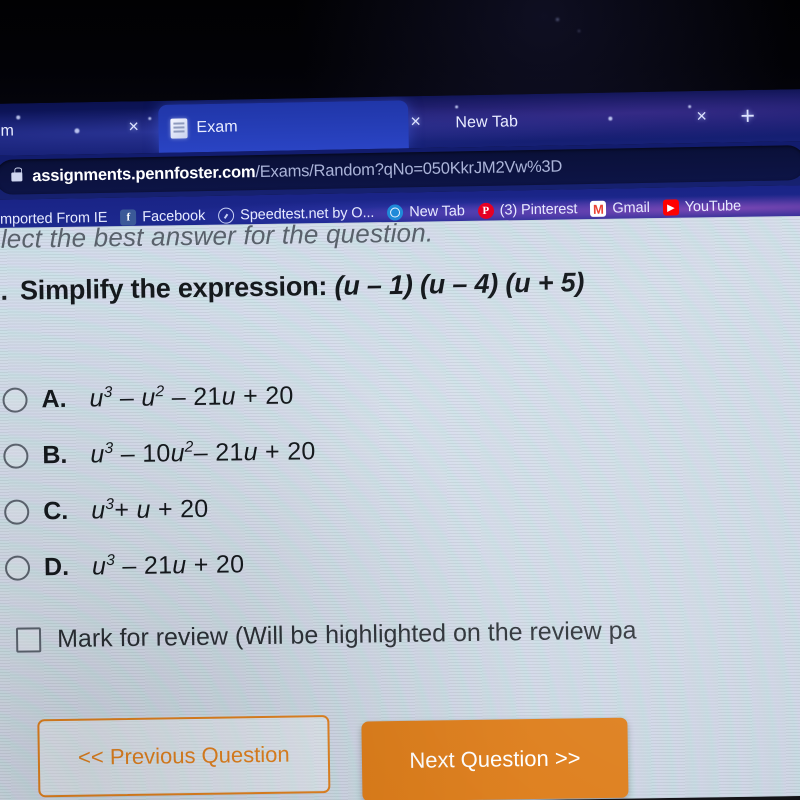 This screenshot has width=800, height=800. What do you see at coordinates (495, 758) in the screenshot?
I see `next-question-button: Next Question >>` at bounding box center [495, 758].